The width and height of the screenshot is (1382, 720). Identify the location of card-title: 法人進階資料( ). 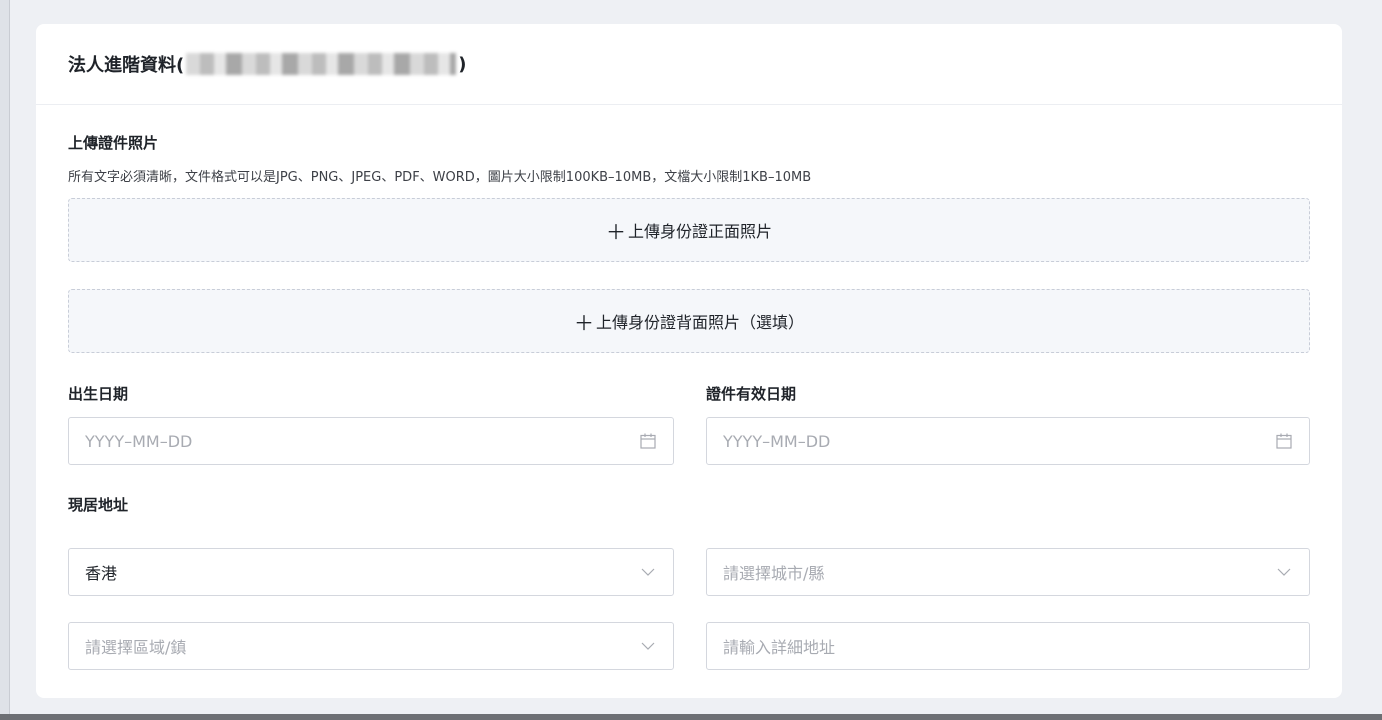
(267, 64).